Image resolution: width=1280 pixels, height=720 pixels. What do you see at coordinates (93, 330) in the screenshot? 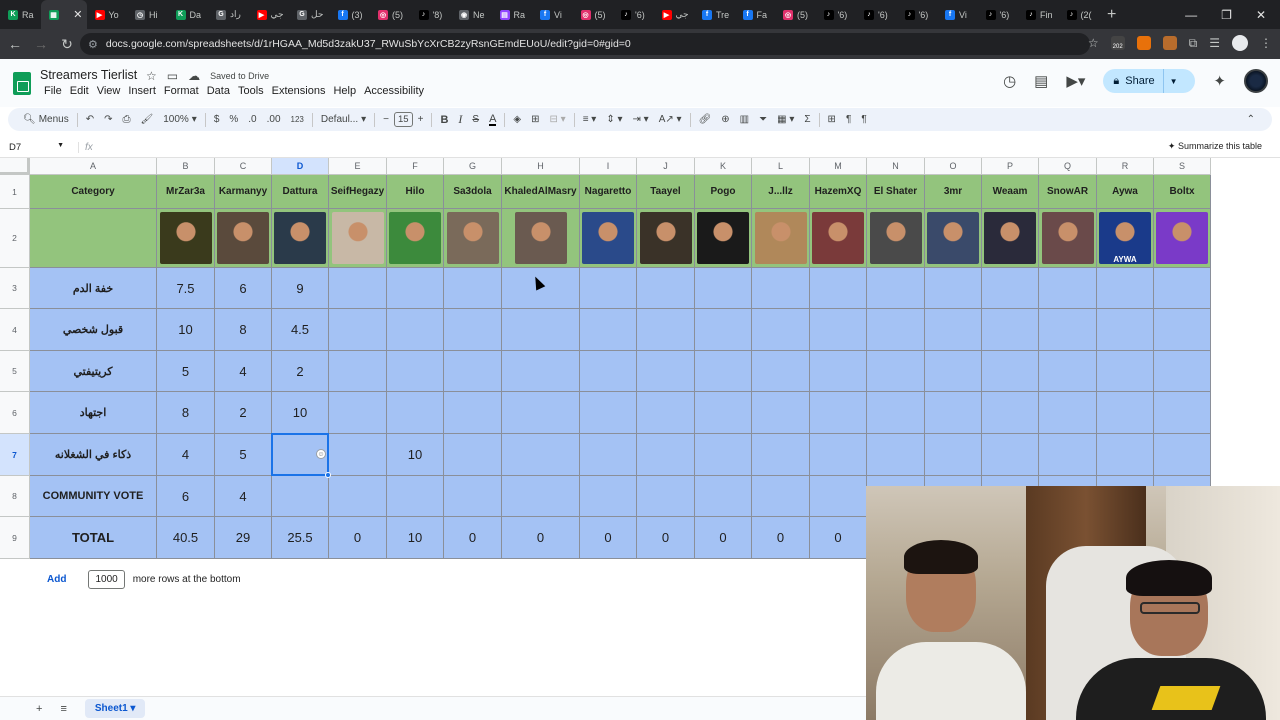
I see `row-label-cell: قبول شخصي` at bounding box center [93, 330].